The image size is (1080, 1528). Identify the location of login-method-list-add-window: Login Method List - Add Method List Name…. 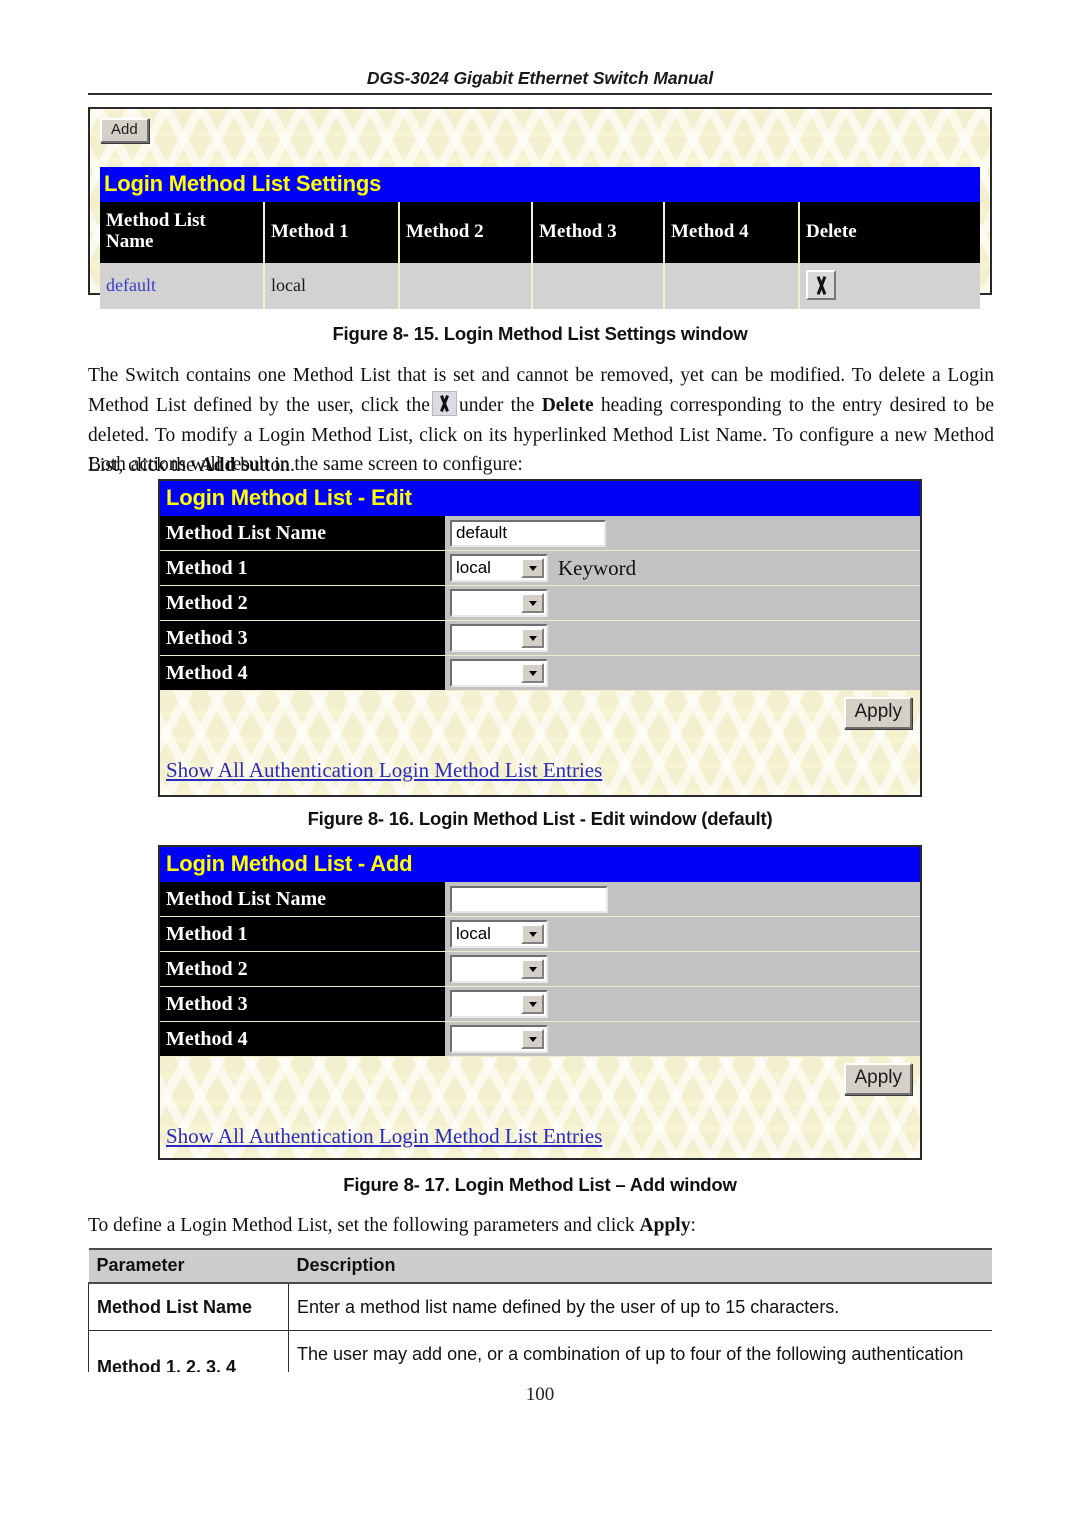
(540, 1002).